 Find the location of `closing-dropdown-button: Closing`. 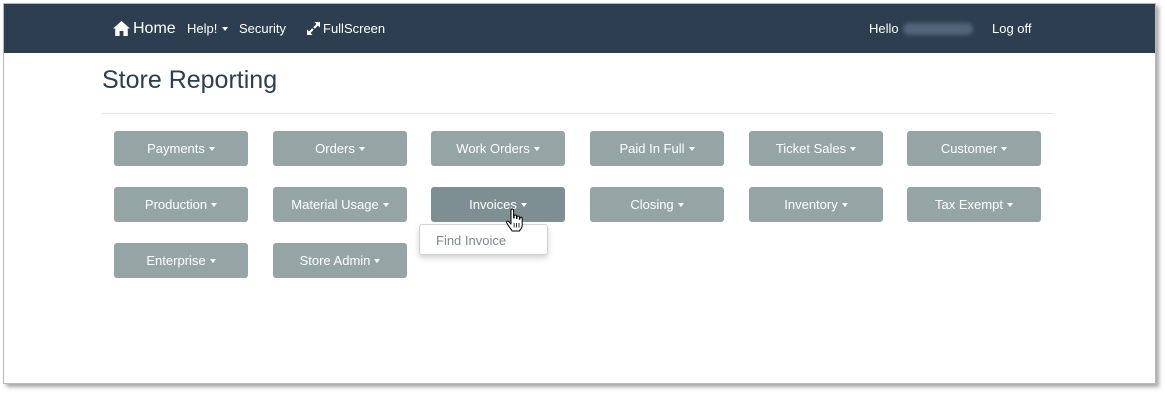

closing-dropdown-button: Closing is located at coordinates (657, 204).